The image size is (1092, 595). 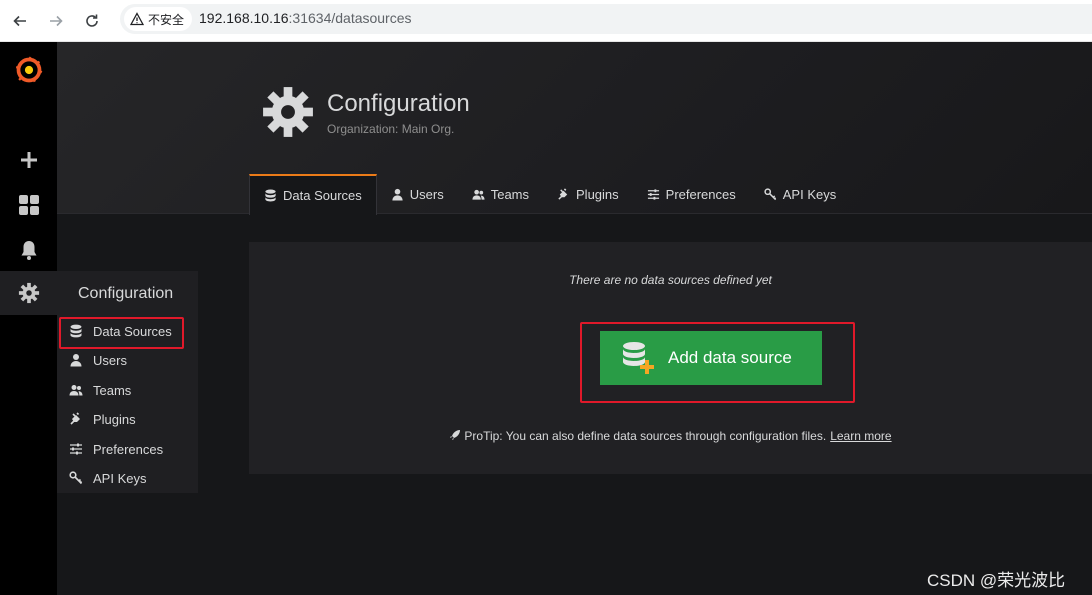 I want to click on arrow-left-icon, so click(x=19, y=21).